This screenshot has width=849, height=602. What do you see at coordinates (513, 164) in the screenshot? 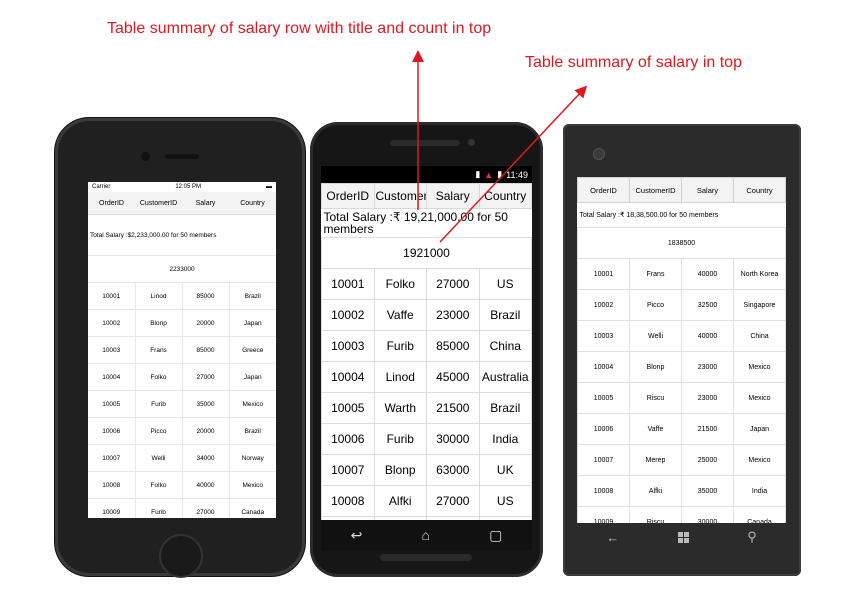
I see `arrow-right` at bounding box center [513, 164].